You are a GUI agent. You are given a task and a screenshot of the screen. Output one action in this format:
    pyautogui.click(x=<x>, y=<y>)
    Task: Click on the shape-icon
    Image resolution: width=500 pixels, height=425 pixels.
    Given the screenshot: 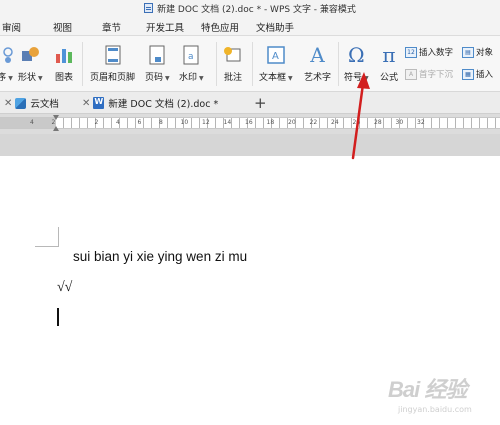 What is the action you would take?
    pyautogui.click(x=30, y=55)
    